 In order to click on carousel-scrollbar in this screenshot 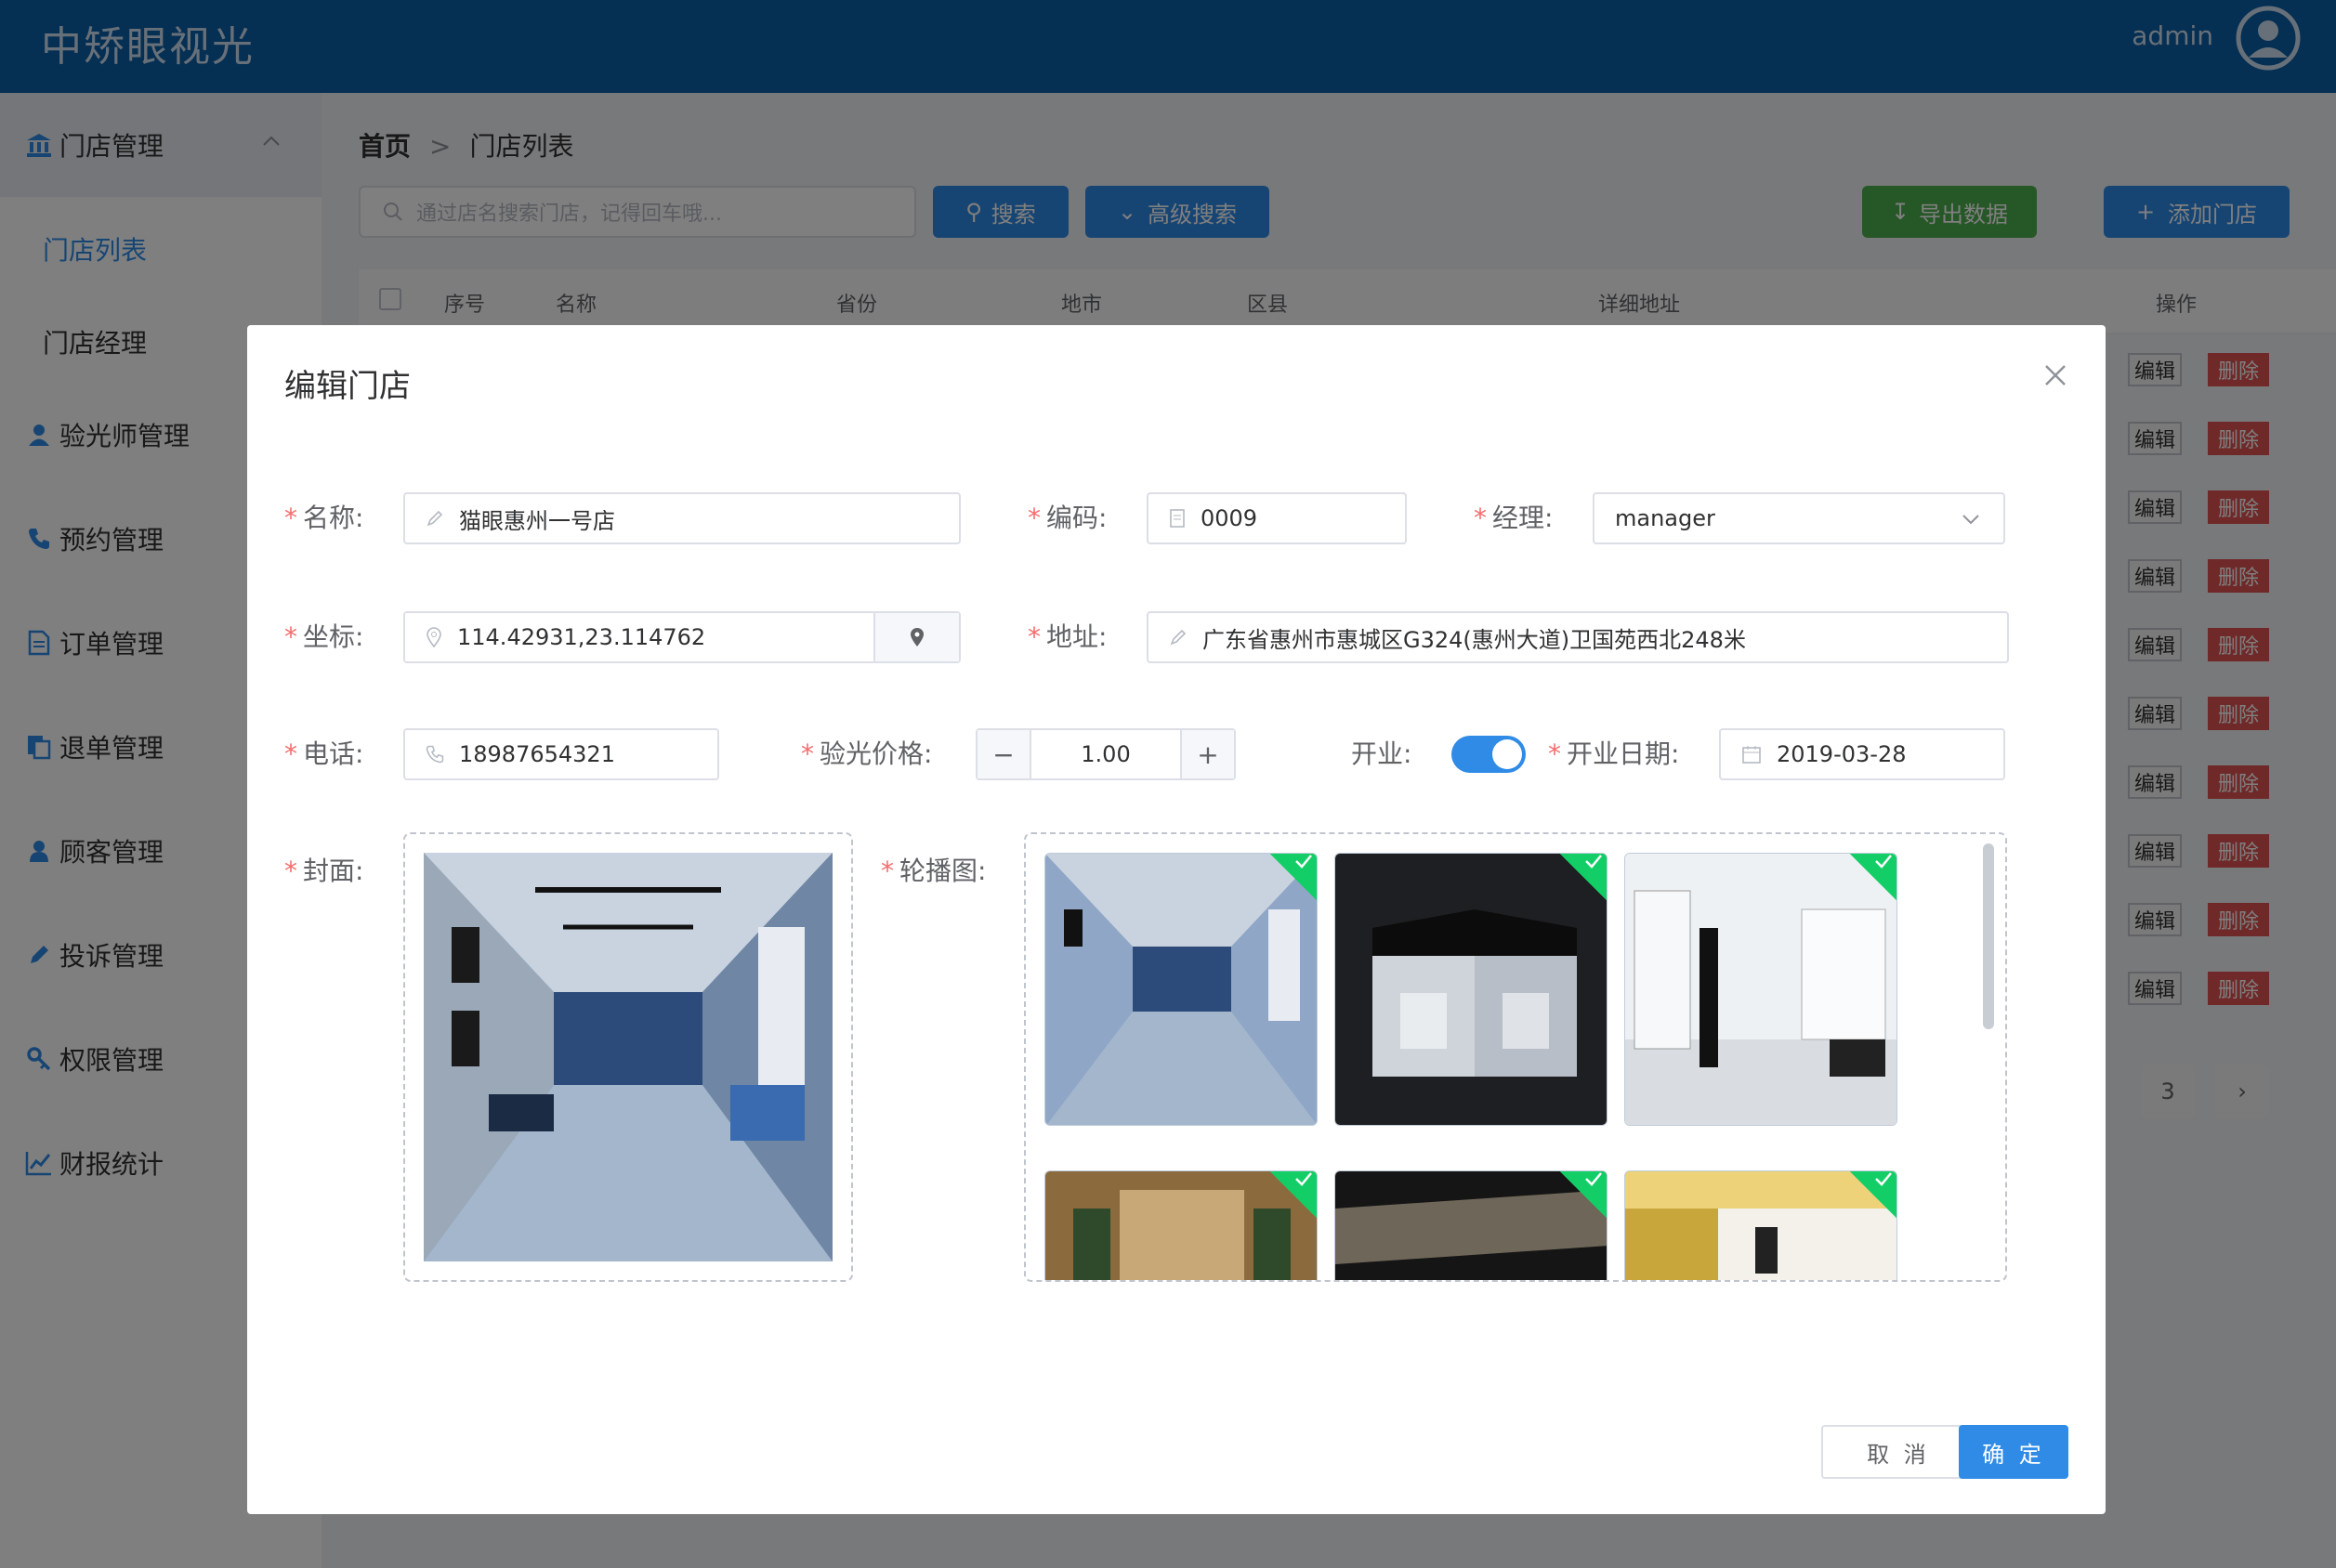, I will do `click(1988, 936)`.